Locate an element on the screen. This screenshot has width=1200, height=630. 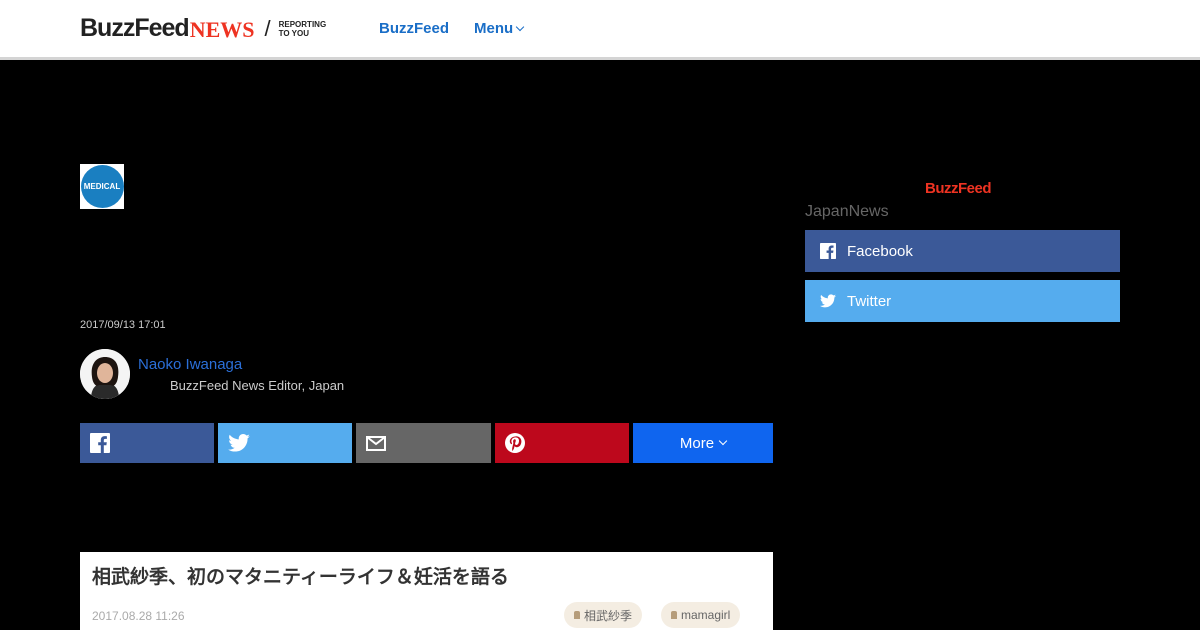
buzzfeed-news-logo: BuzzFeed NEWS / REPORTING TO YOU is located at coordinates (207, 28).